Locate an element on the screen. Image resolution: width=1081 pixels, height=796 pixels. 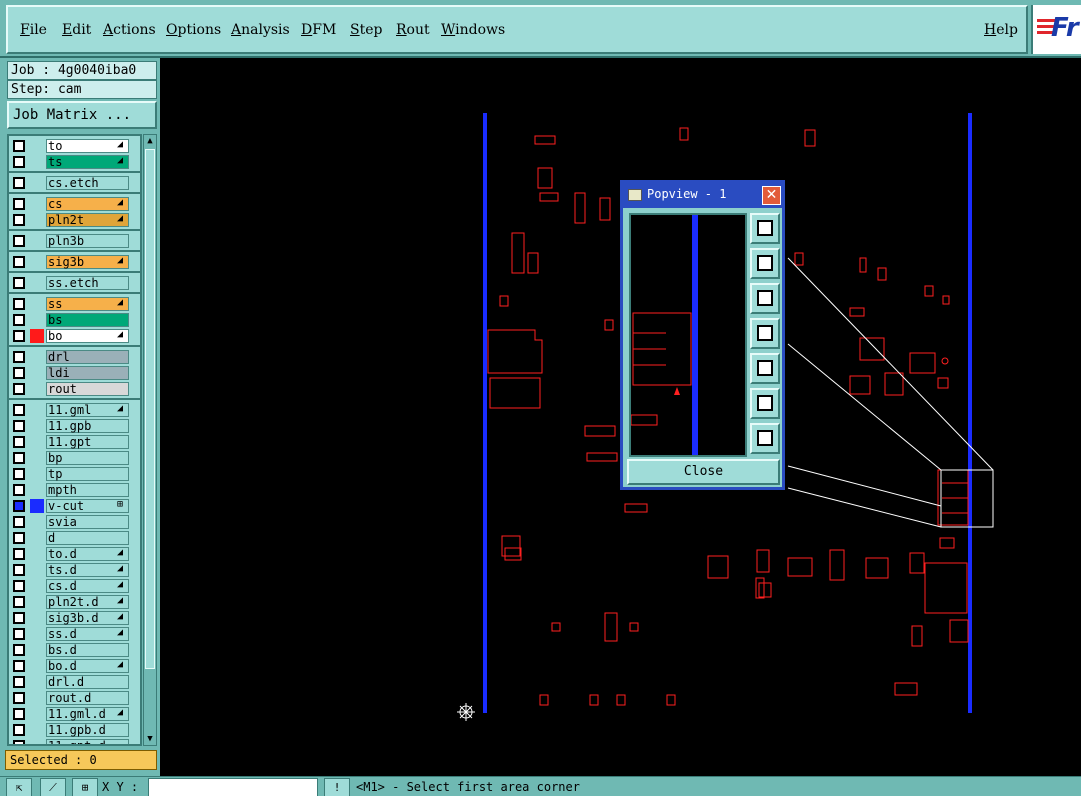
layer-row: ss ◢ is located at coordinates (74, 304).